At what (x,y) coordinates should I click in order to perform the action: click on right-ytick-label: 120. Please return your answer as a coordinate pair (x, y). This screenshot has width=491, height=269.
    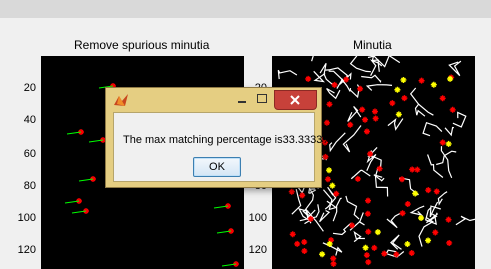
    Looking at the image, I should click on (257, 250).